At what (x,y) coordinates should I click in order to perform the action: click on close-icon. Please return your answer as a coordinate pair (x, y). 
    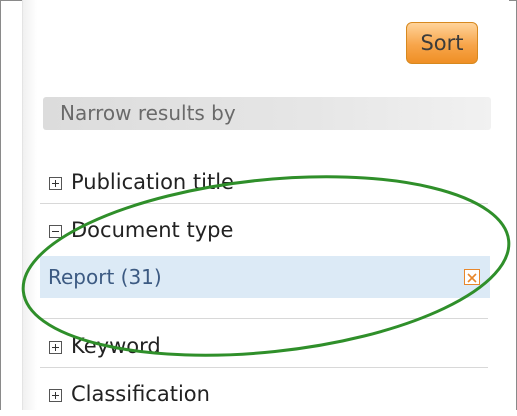
    Looking at the image, I should click on (472, 278).